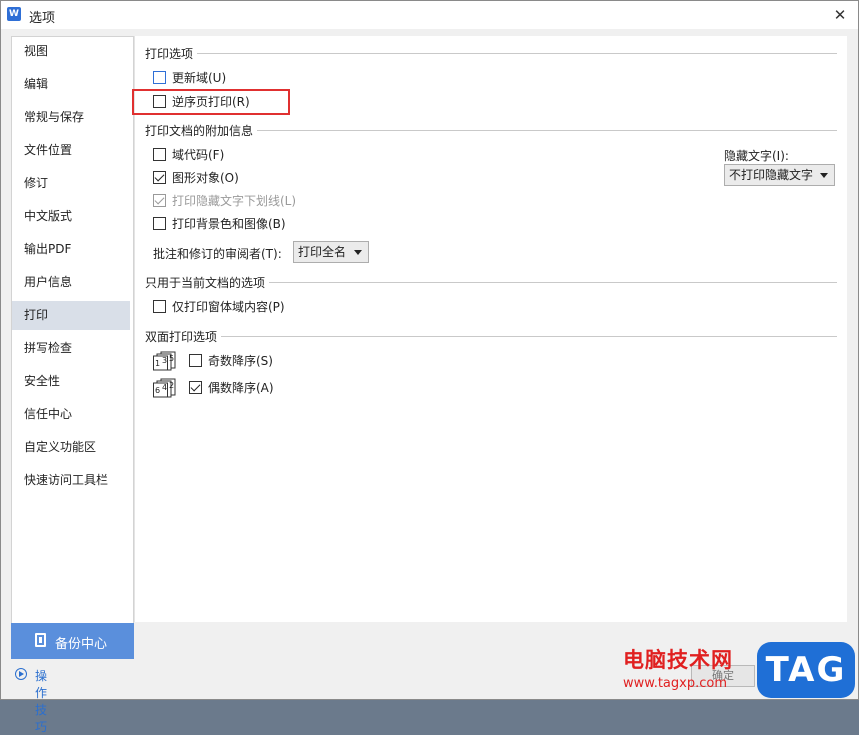  What do you see at coordinates (71, 315) in the screenshot?
I see `sidebar-item-print: 打印` at bounding box center [71, 315].